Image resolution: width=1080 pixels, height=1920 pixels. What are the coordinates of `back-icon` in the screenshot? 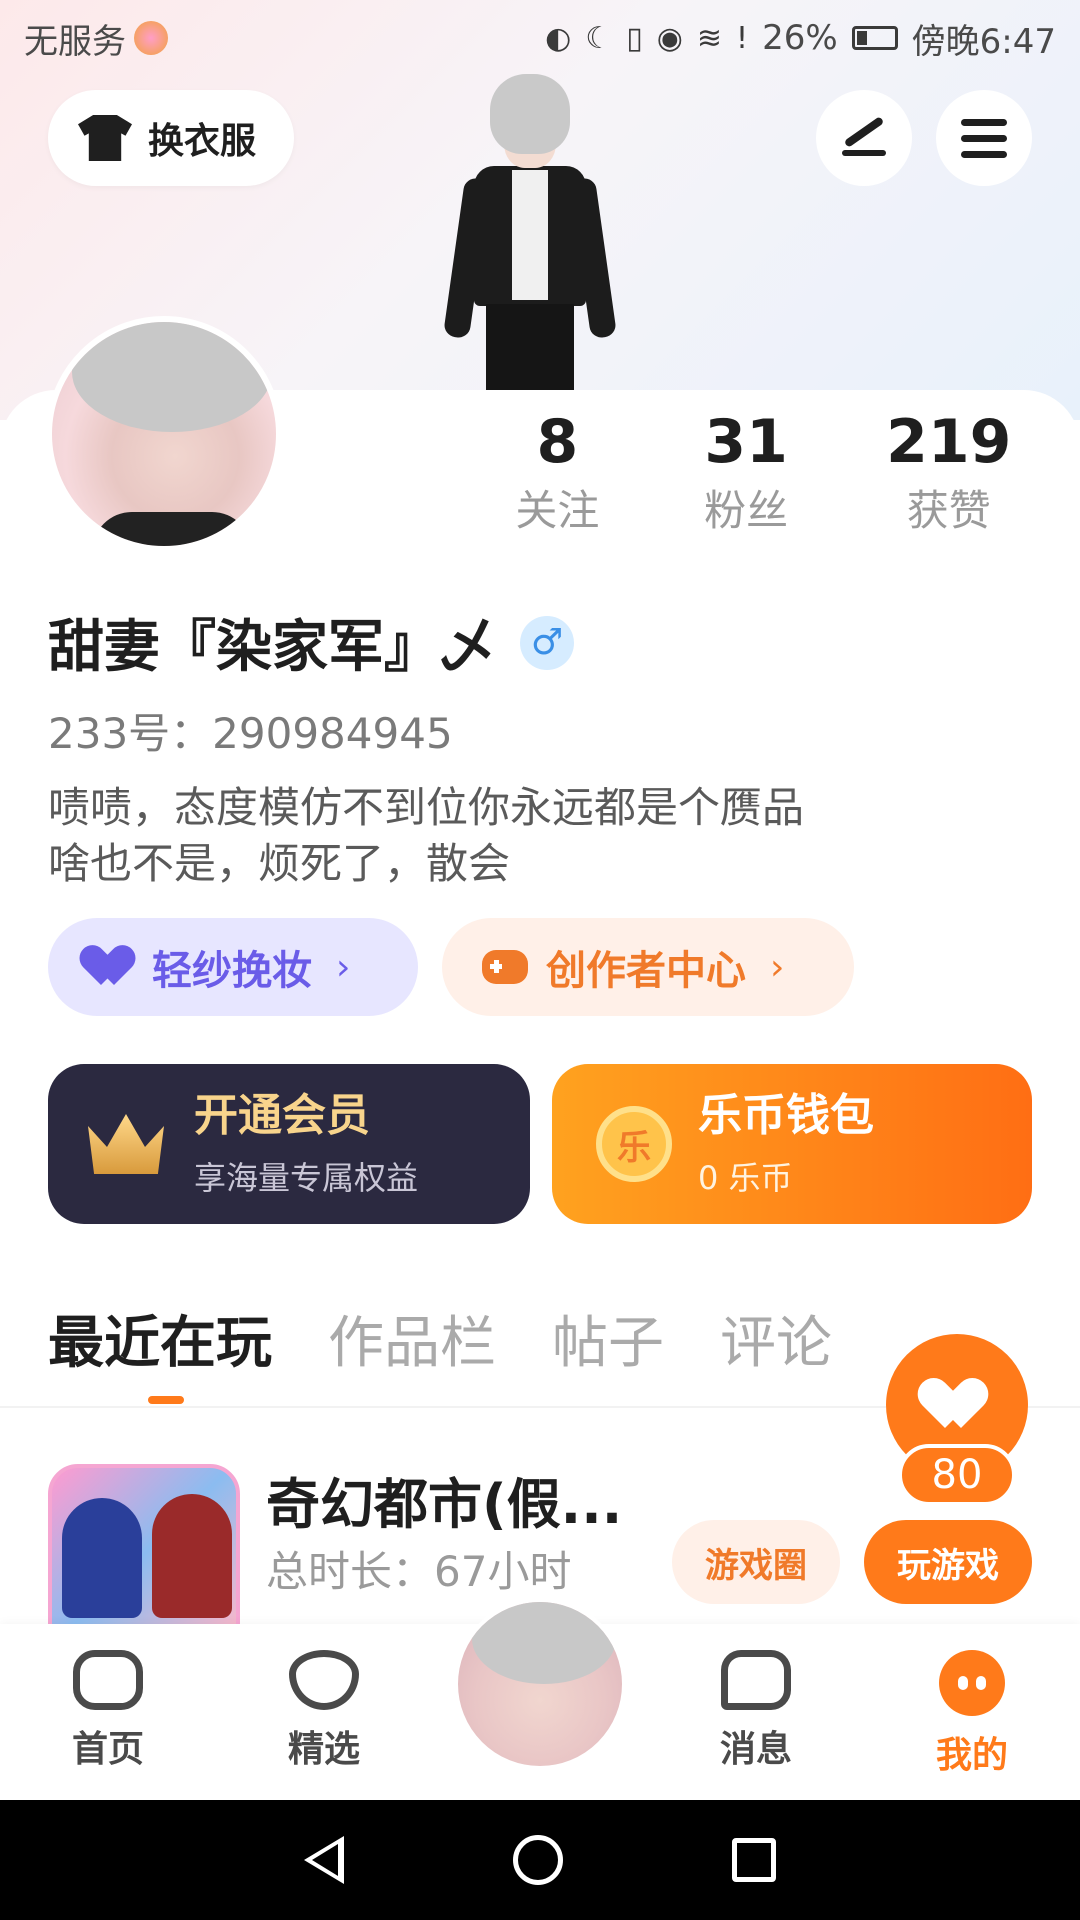 It's located at (324, 1860).